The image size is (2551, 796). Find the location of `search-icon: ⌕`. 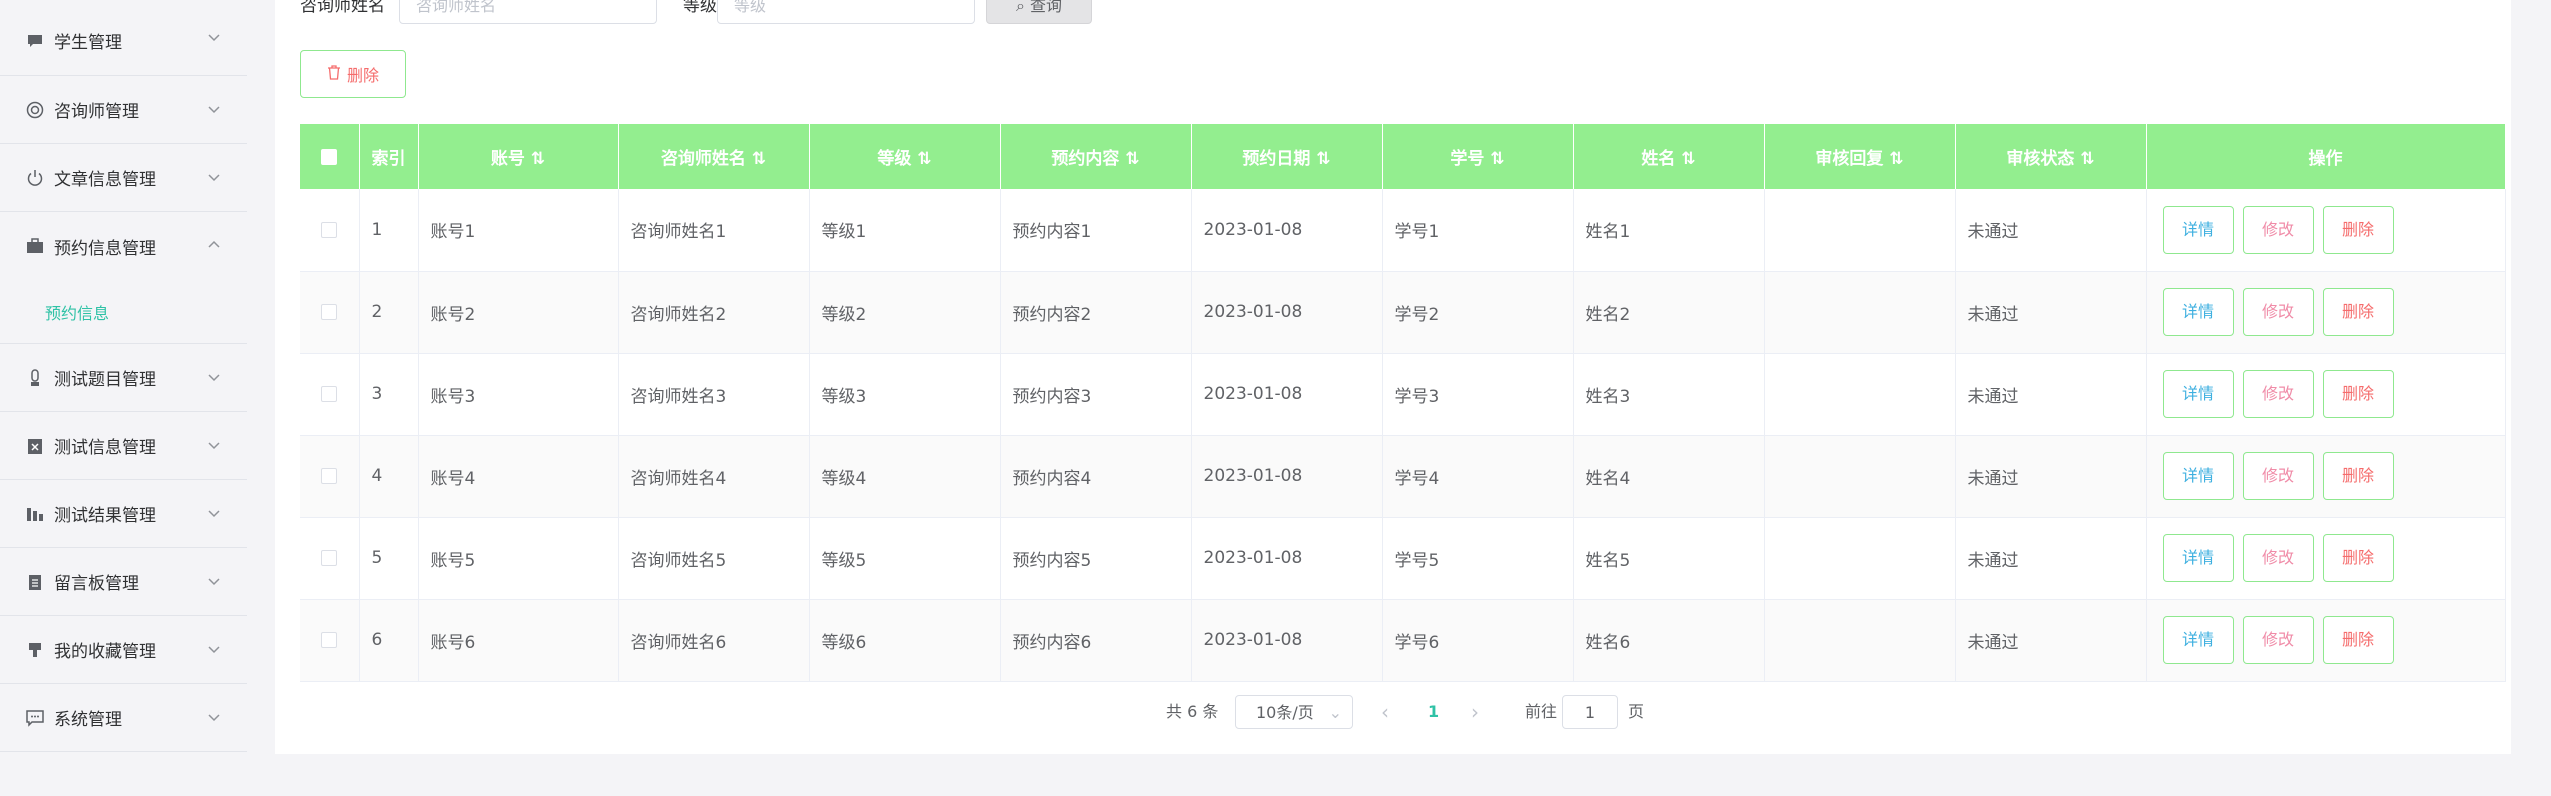

search-icon: ⌕ is located at coordinates (1020, 7).